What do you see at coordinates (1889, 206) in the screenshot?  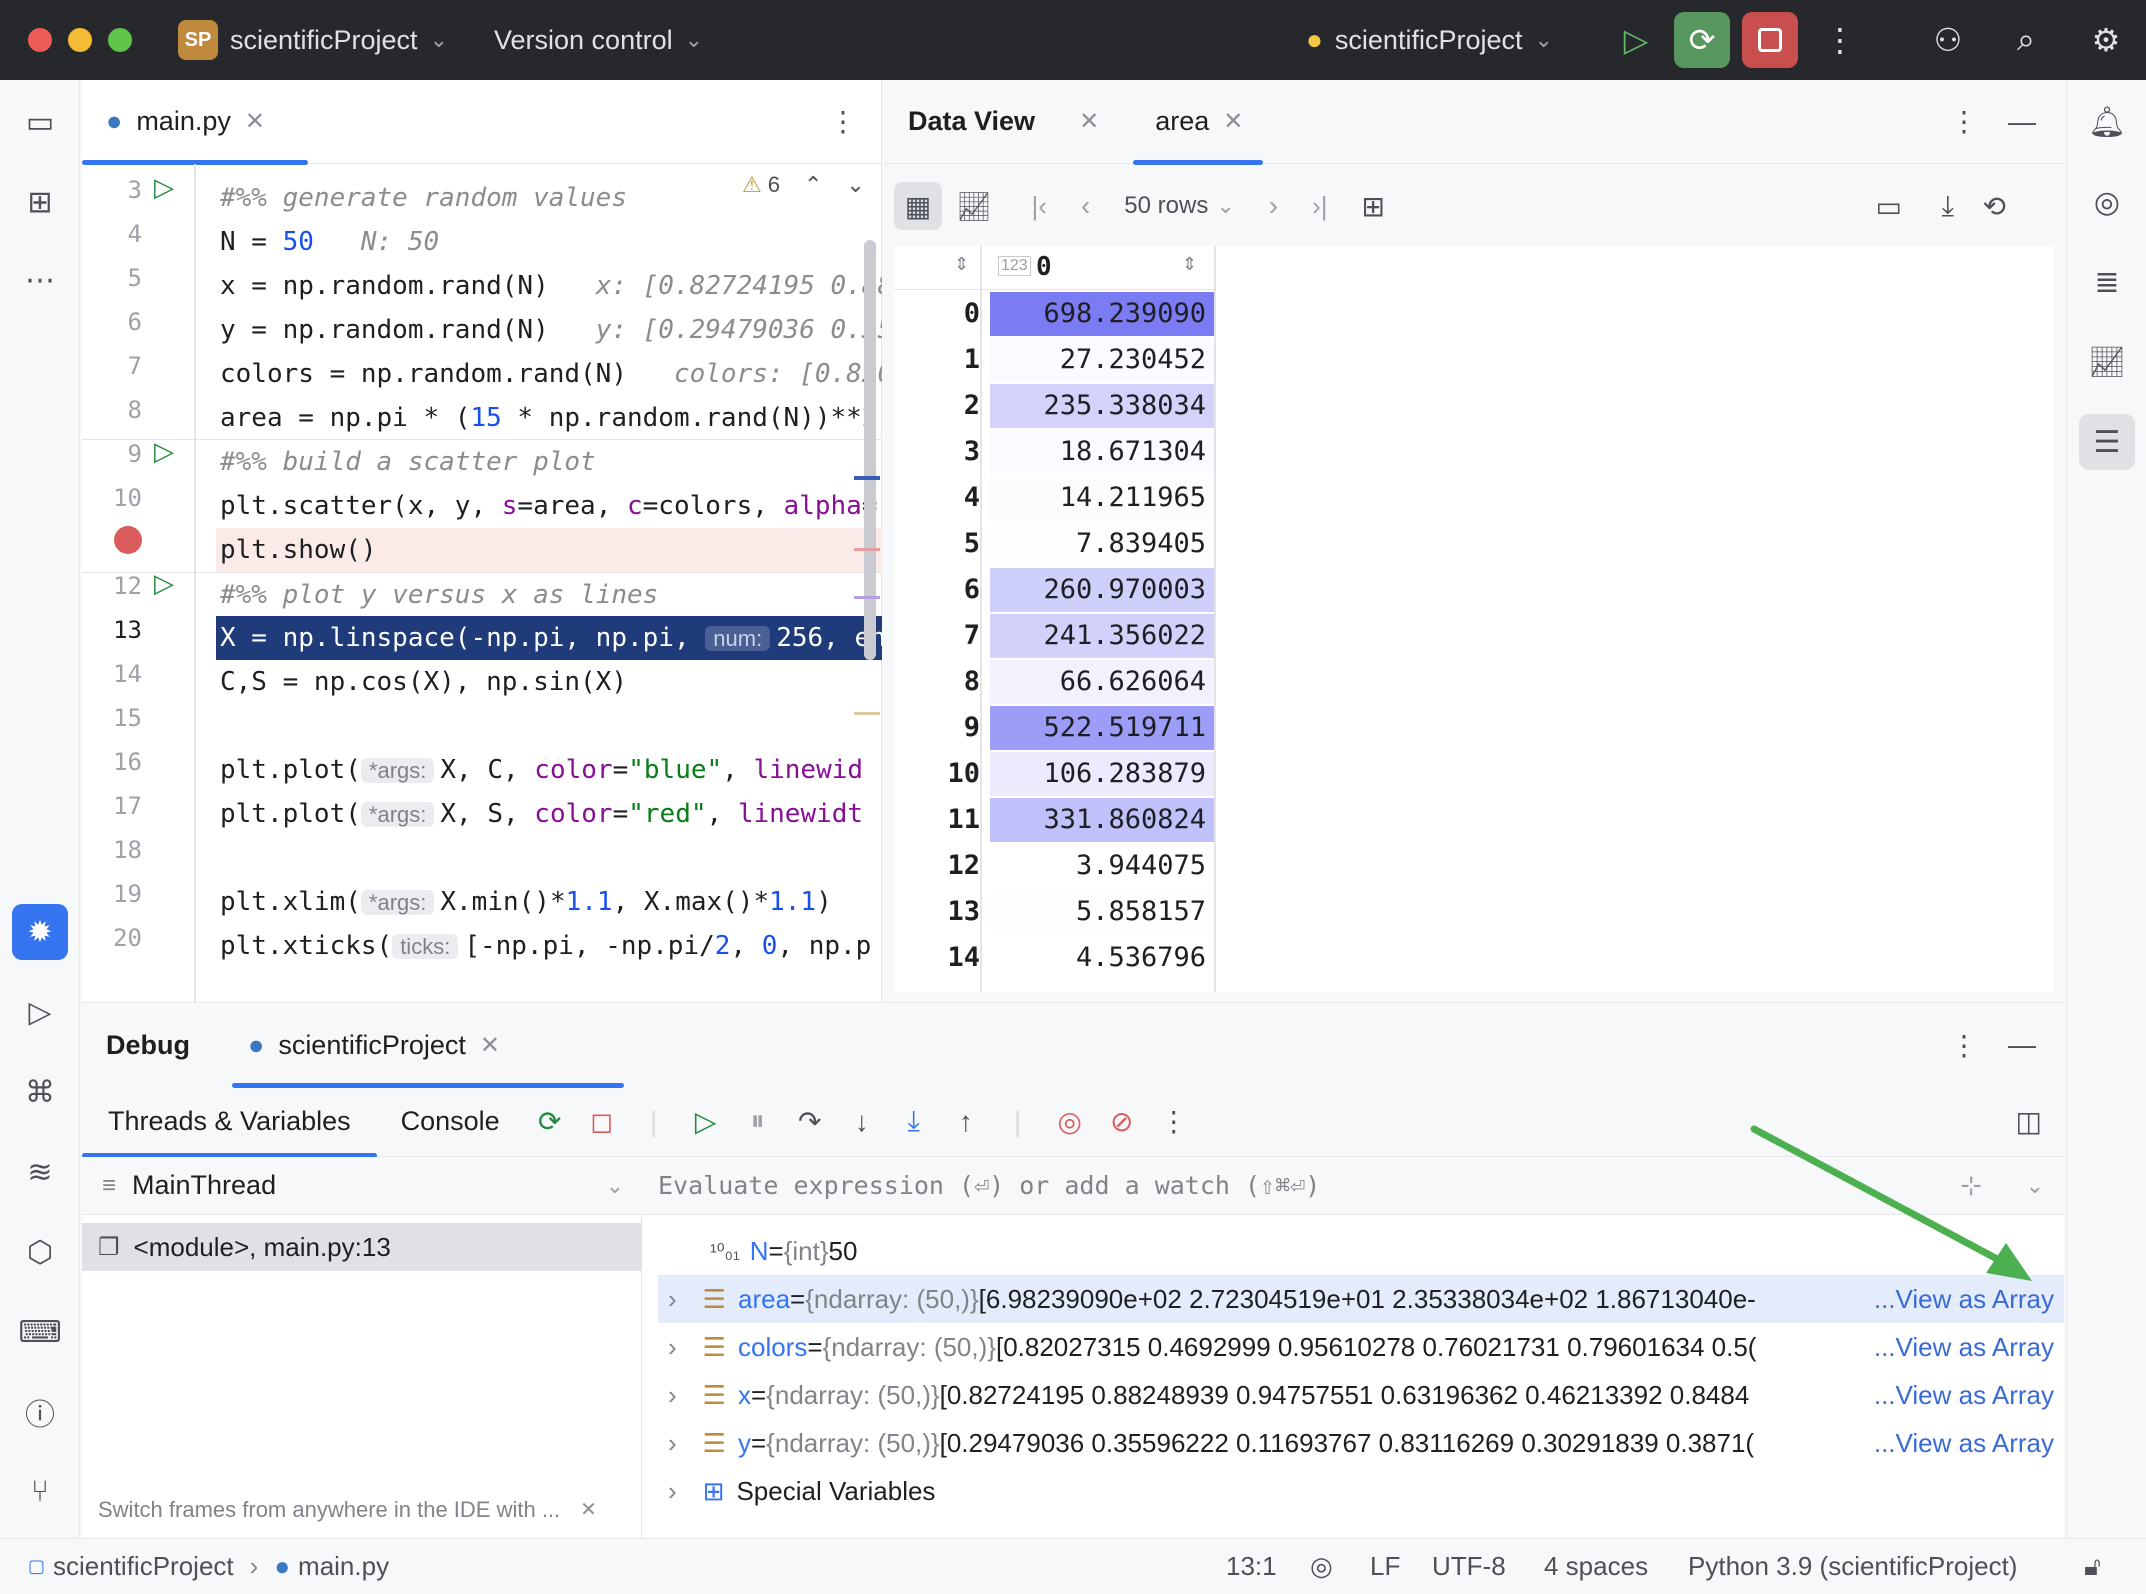 I see `window-icon: ▭` at bounding box center [1889, 206].